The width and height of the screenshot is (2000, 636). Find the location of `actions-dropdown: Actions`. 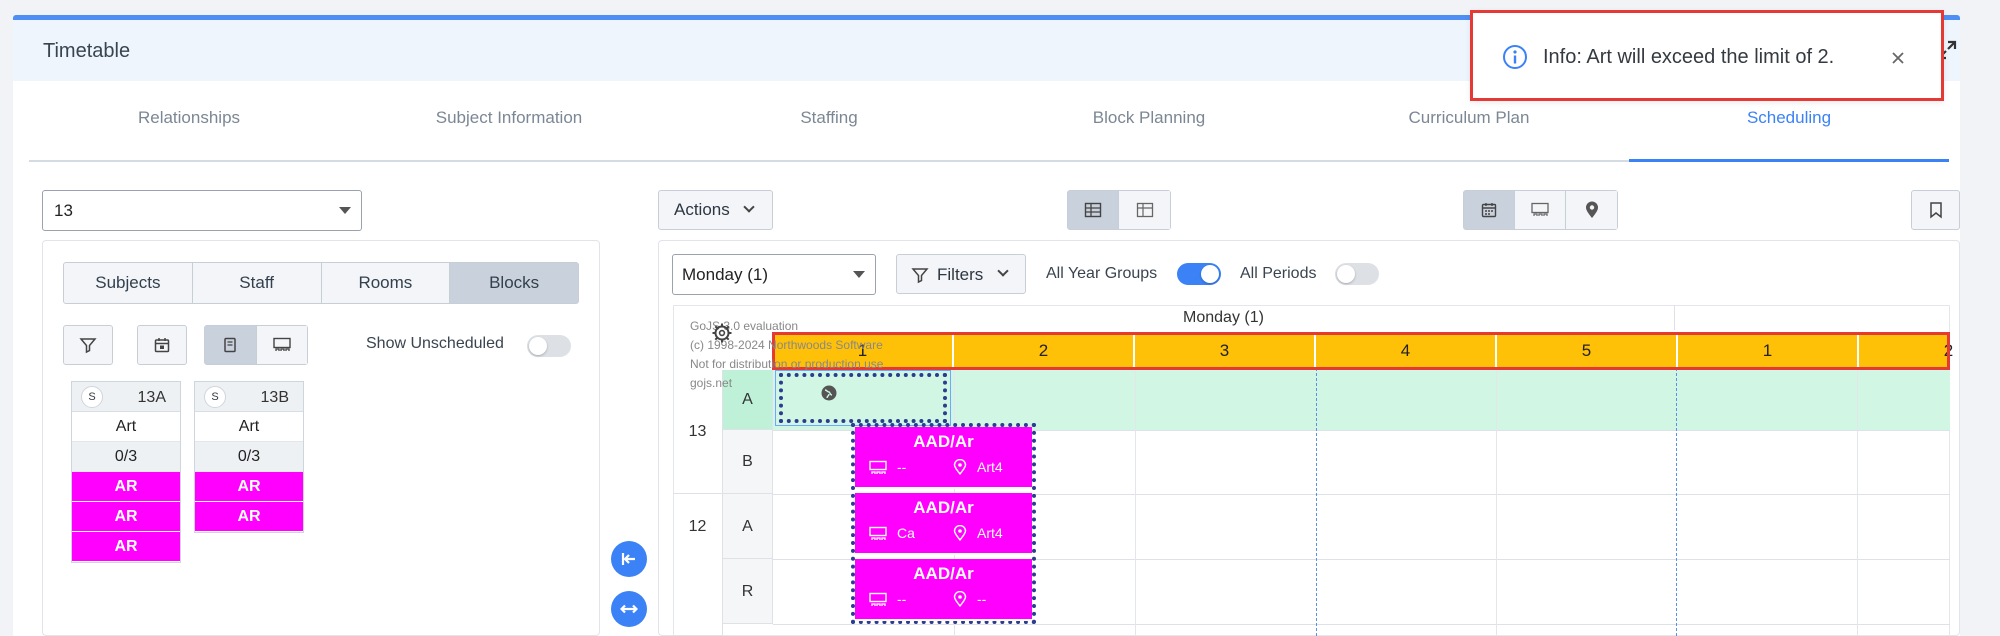

actions-dropdown: Actions is located at coordinates (715, 210).